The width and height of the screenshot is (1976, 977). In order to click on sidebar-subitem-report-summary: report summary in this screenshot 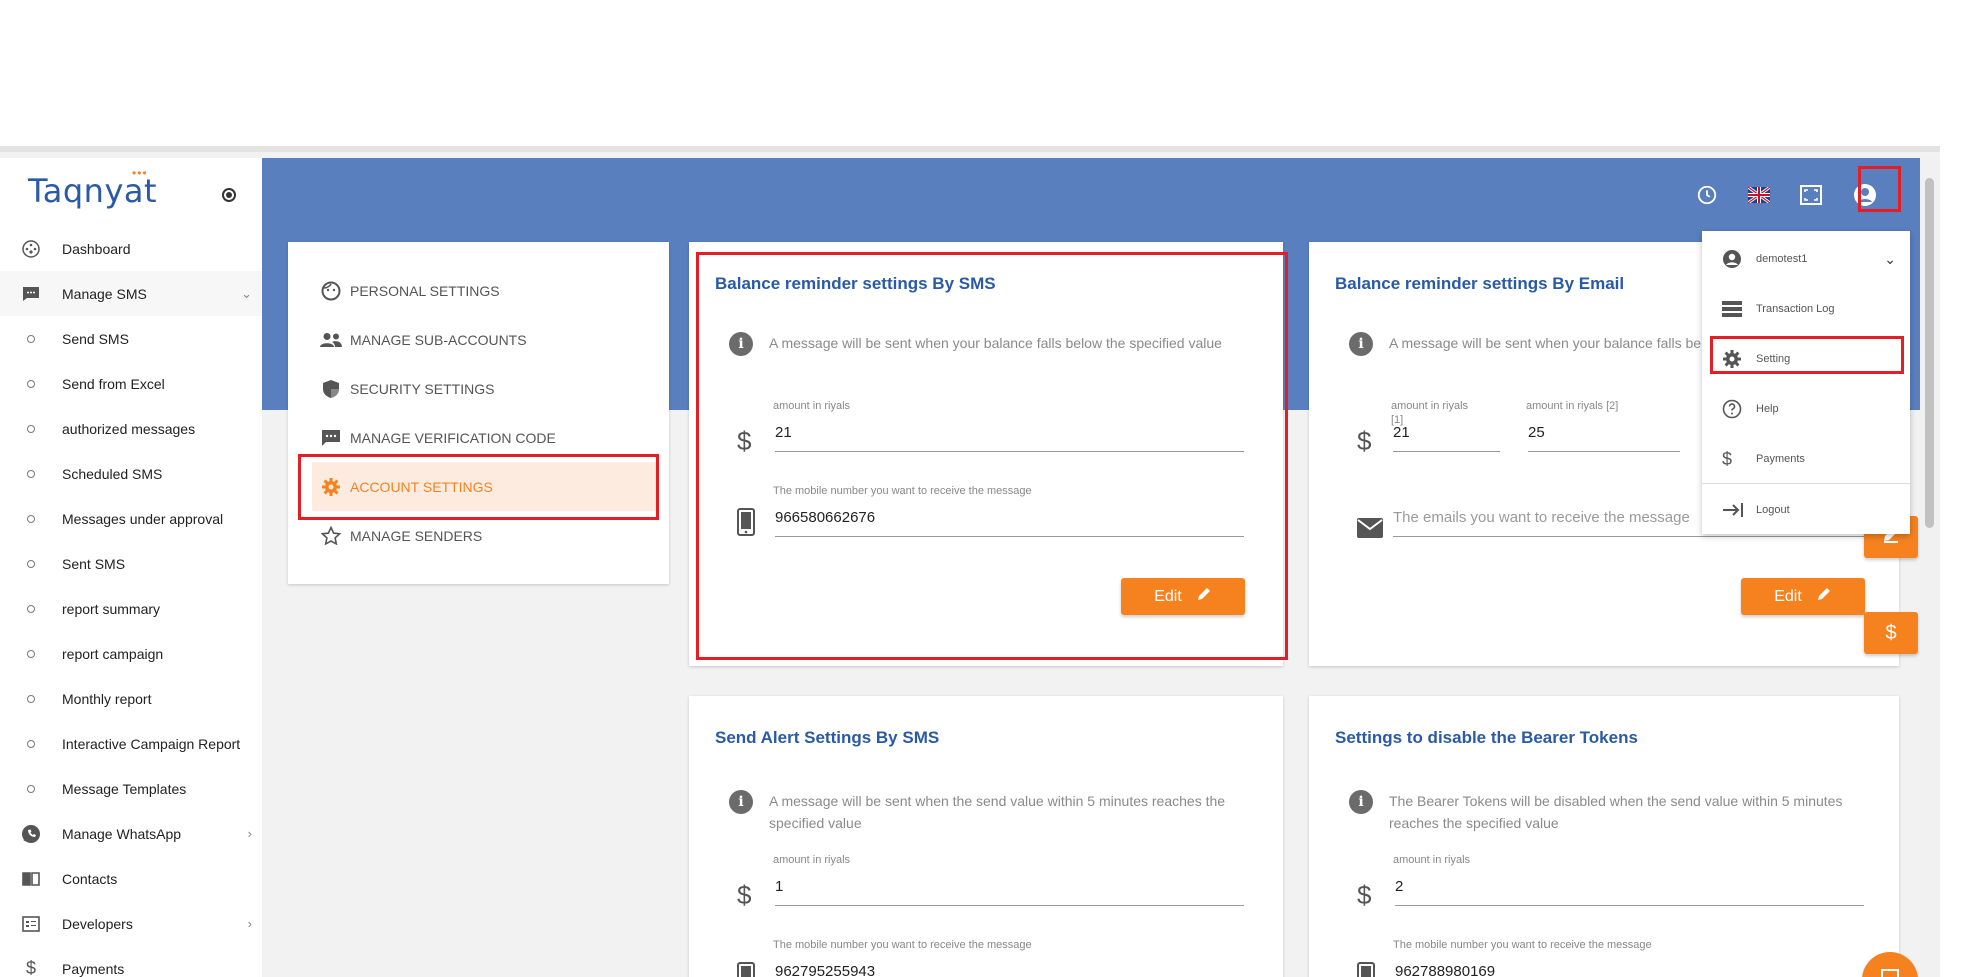, I will do `click(131, 608)`.